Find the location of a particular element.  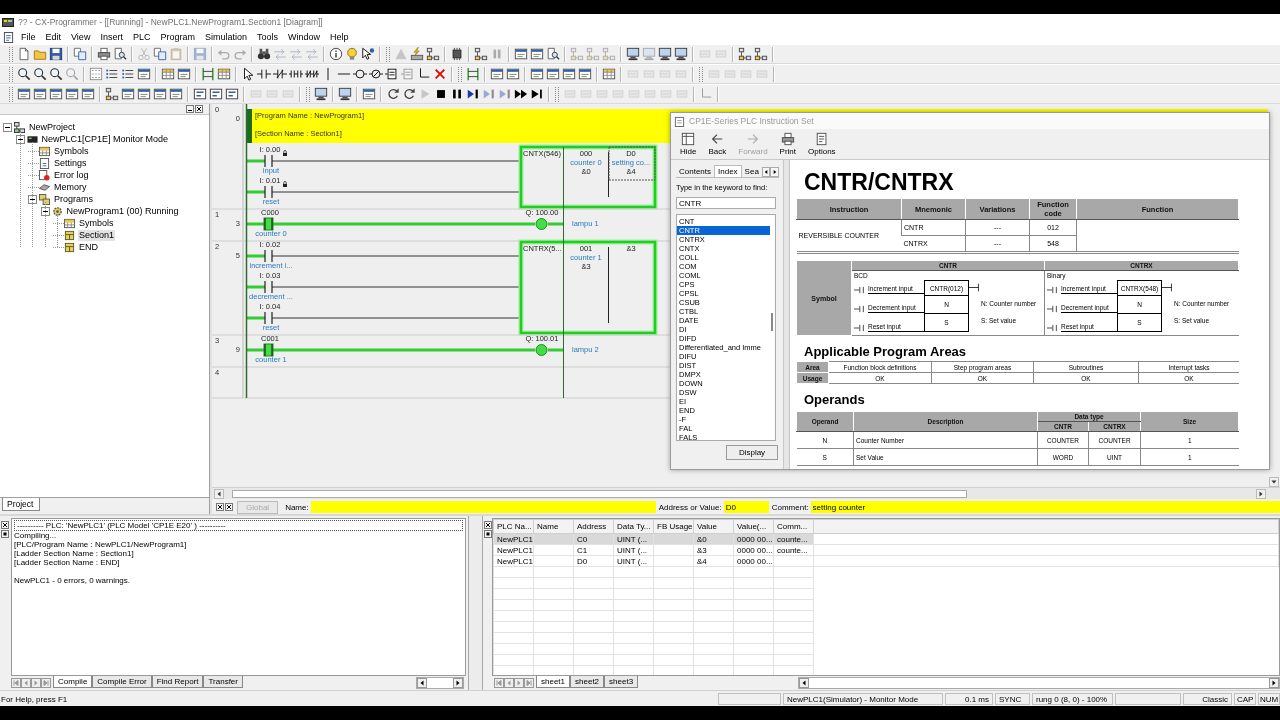

panel-tab: Project is located at coordinates (21, 504).